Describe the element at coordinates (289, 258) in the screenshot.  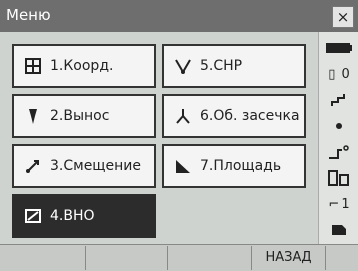
I see `back-softkey: НАЗАД` at that location.